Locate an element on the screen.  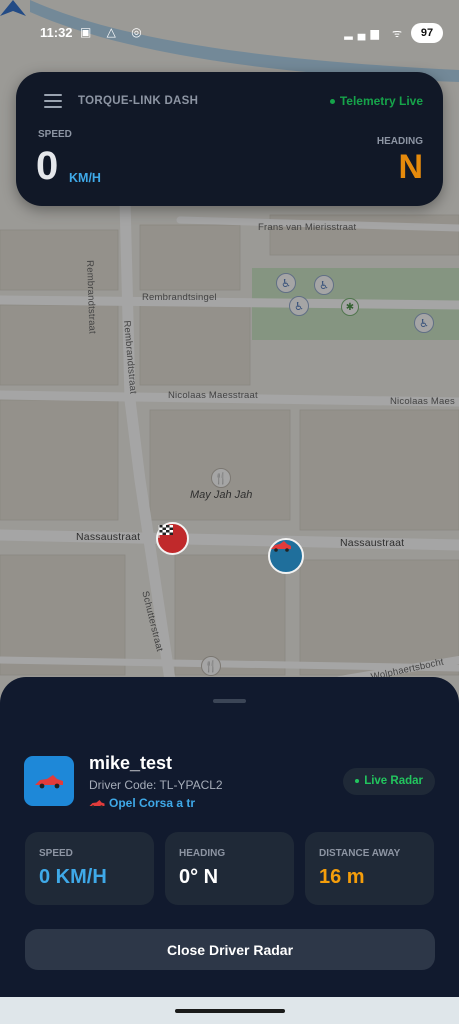
dash-title: TORQUE-LINK DASH is located at coordinates (138, 101).